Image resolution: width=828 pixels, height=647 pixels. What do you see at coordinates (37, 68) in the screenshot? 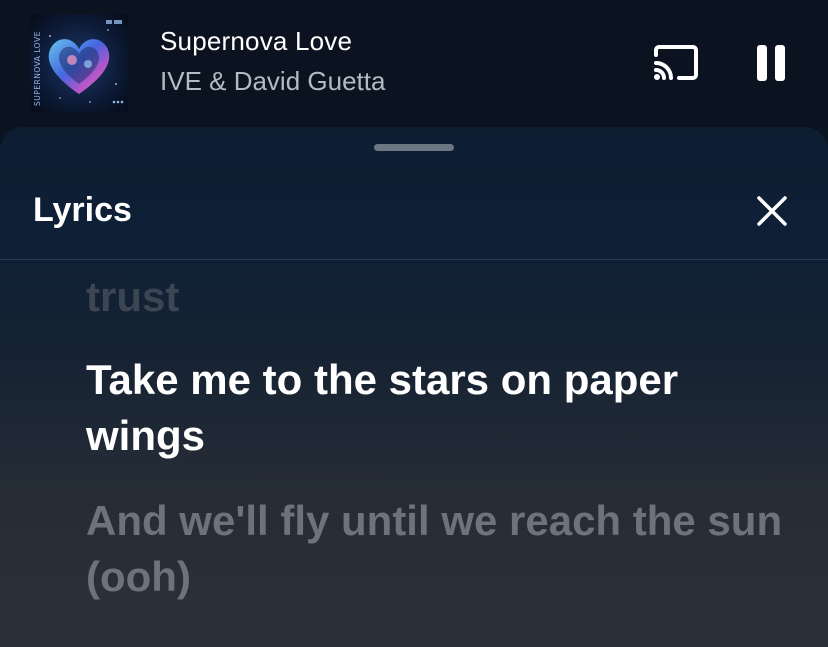
I see `svg-text: SUPERNOVA LOVE` at bounding box center [37, 68].